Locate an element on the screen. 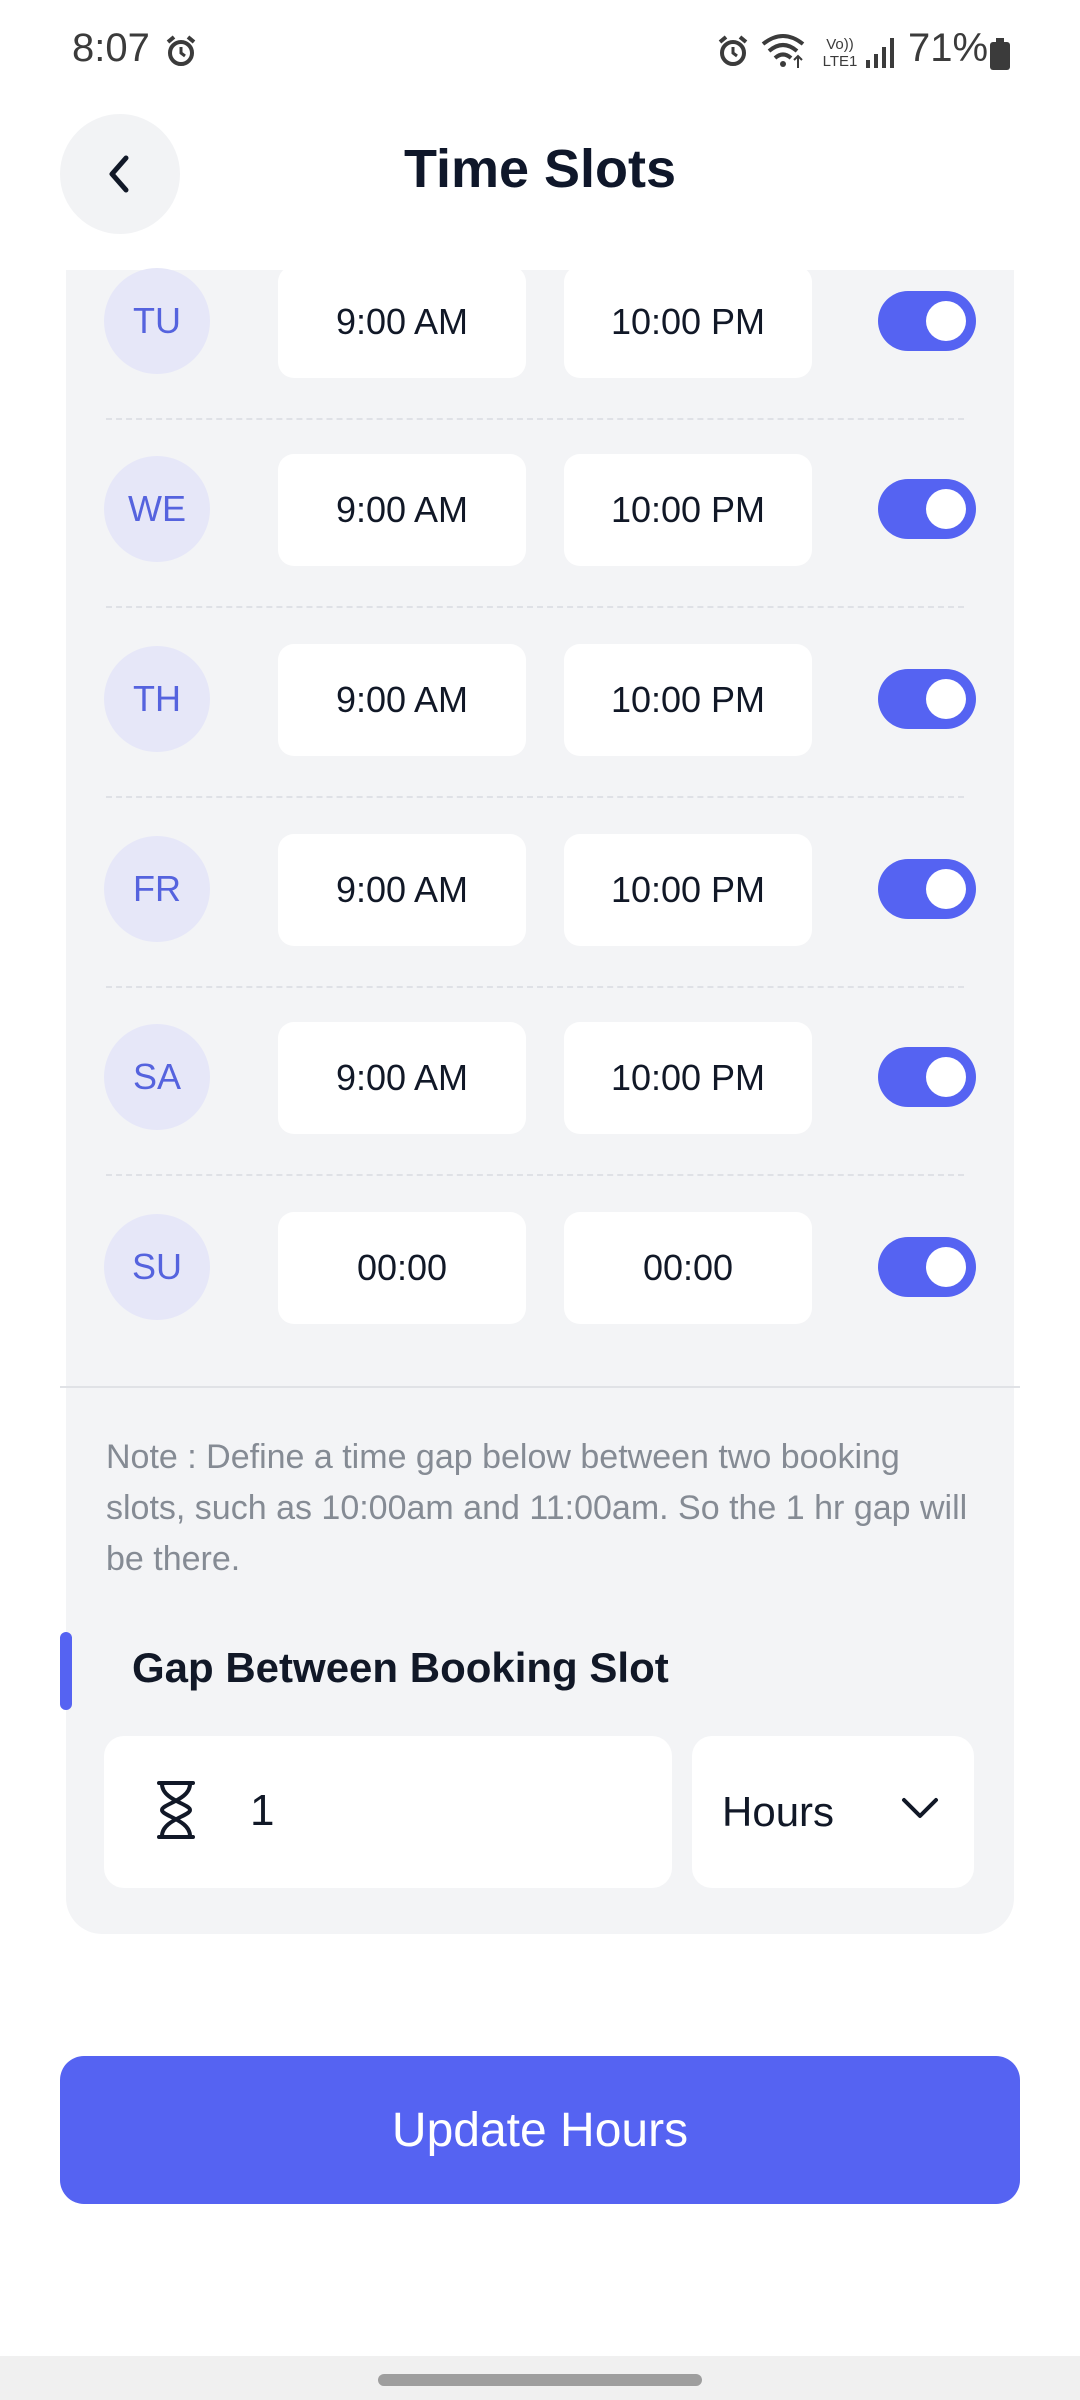 The image size is (1080, 2400). page-title: Time Slots is located at coordinates (540, 169).